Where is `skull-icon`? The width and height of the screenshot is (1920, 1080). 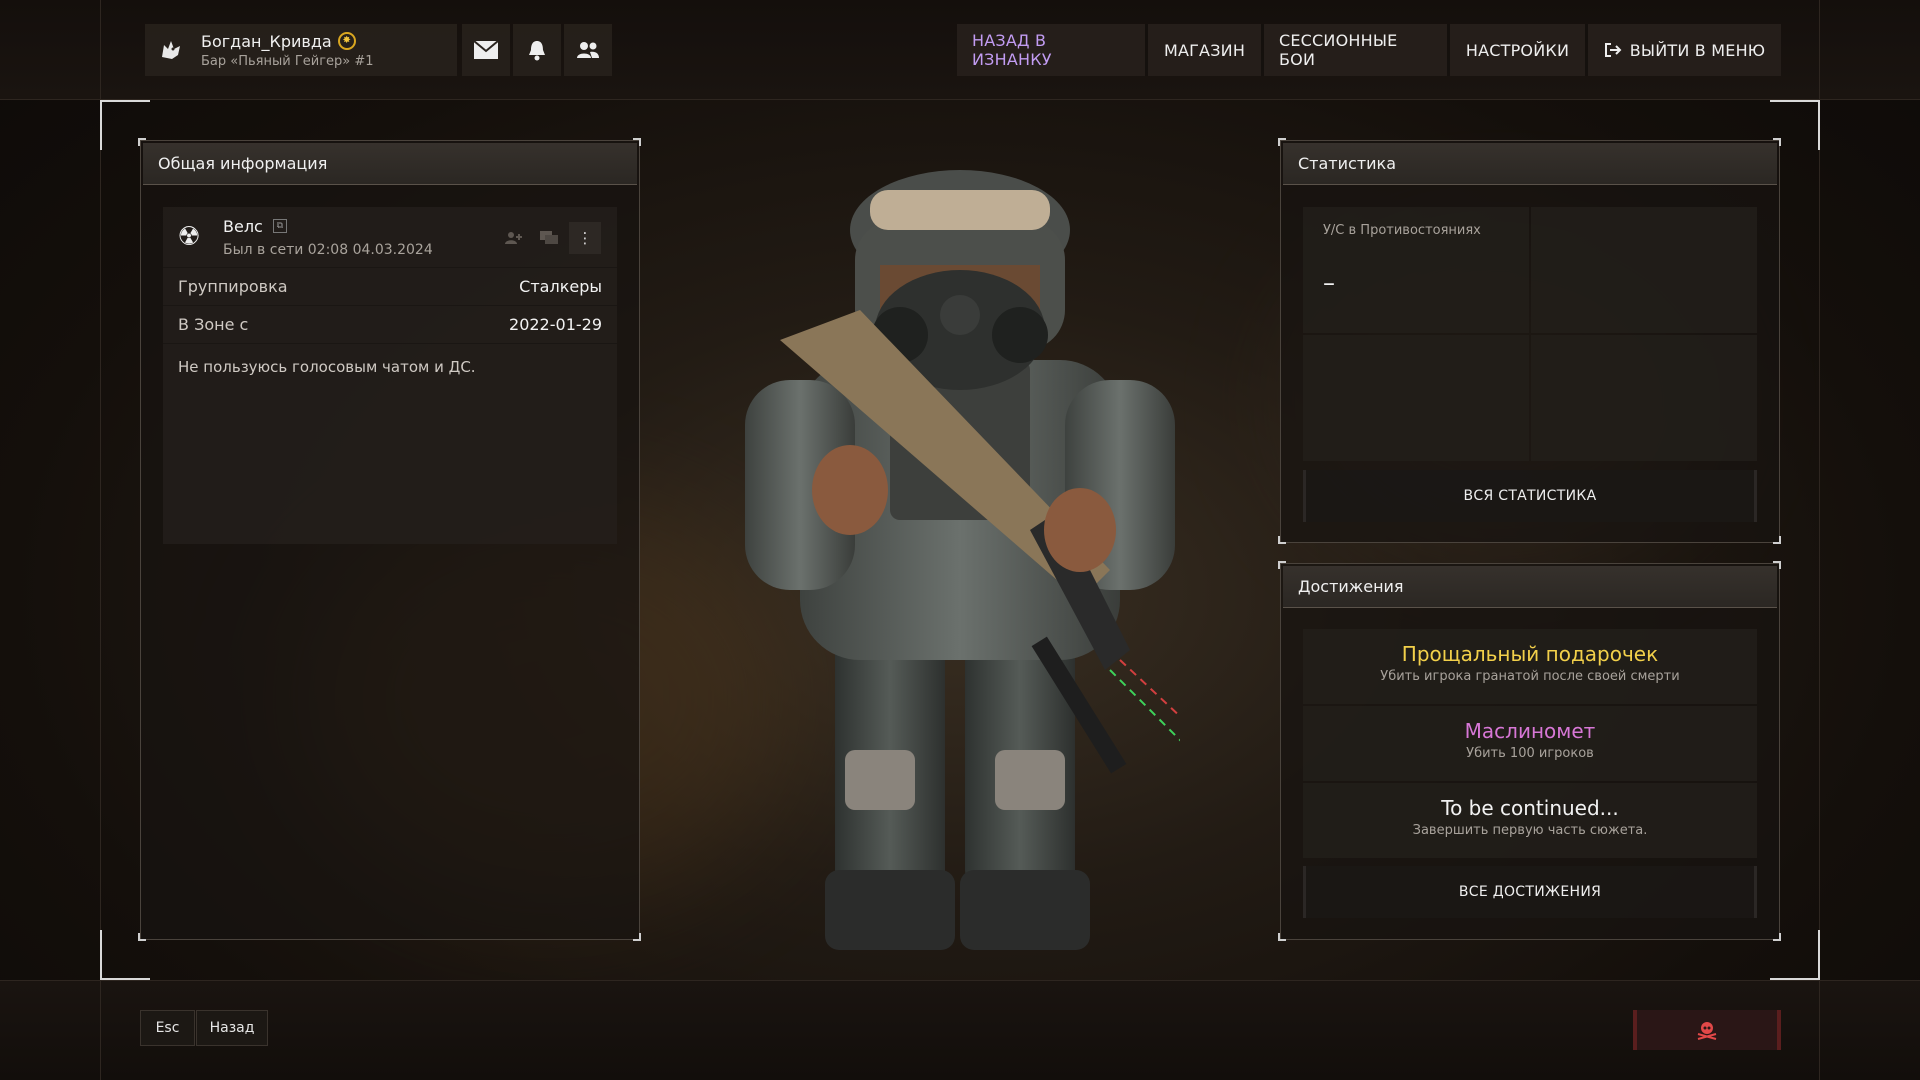 skull-icon is located at coordinates (1707, 1031).